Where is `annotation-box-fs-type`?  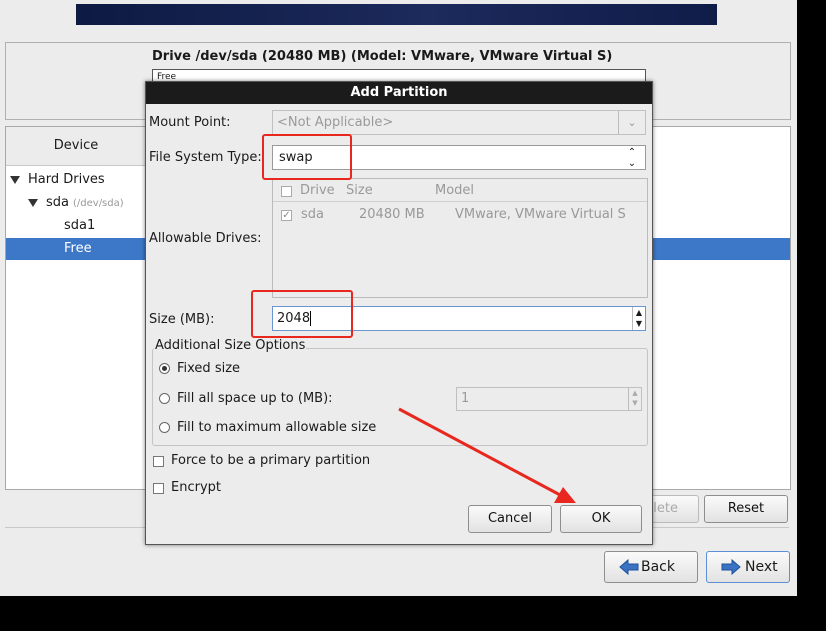 annotation-box-fs-type is located at coordinates (307, 157).